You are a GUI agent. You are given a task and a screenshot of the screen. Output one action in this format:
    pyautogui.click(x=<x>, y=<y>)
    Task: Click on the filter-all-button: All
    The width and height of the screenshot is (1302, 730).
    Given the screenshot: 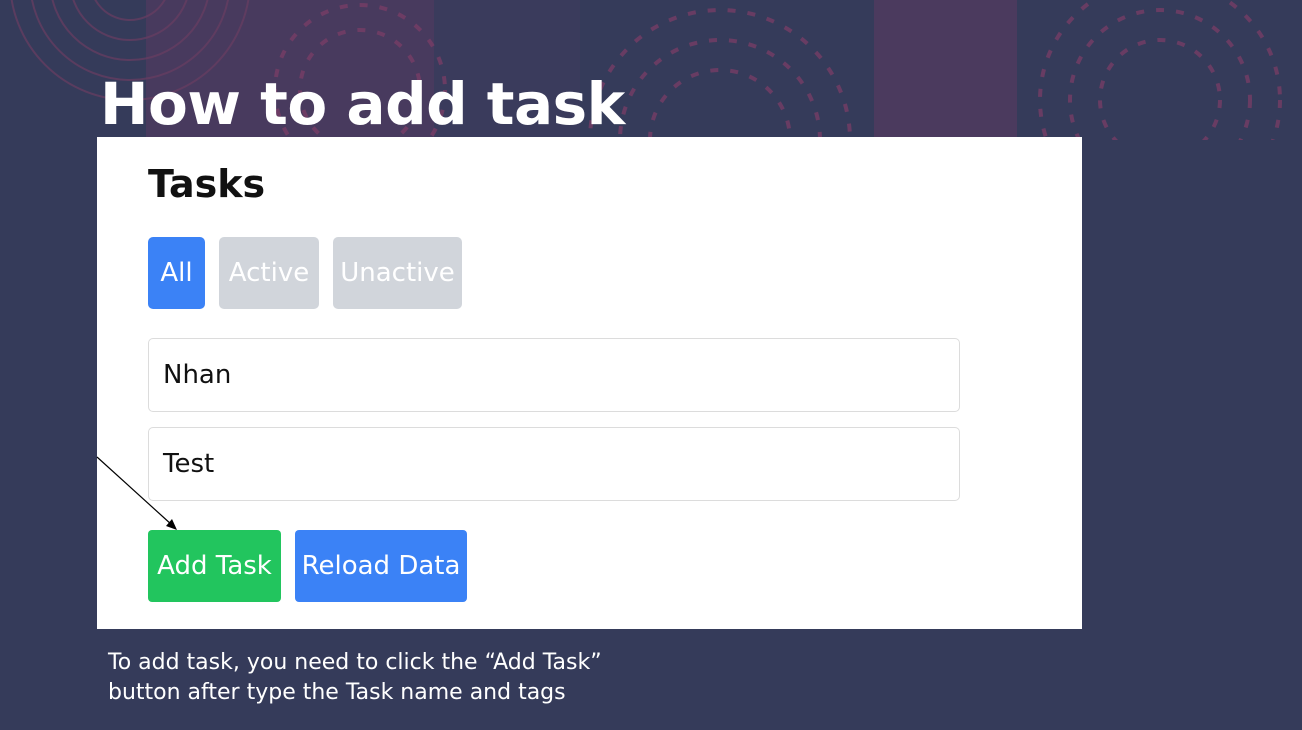 What is the action you would take?
    pyautogui.click(x=176, y=273)
    